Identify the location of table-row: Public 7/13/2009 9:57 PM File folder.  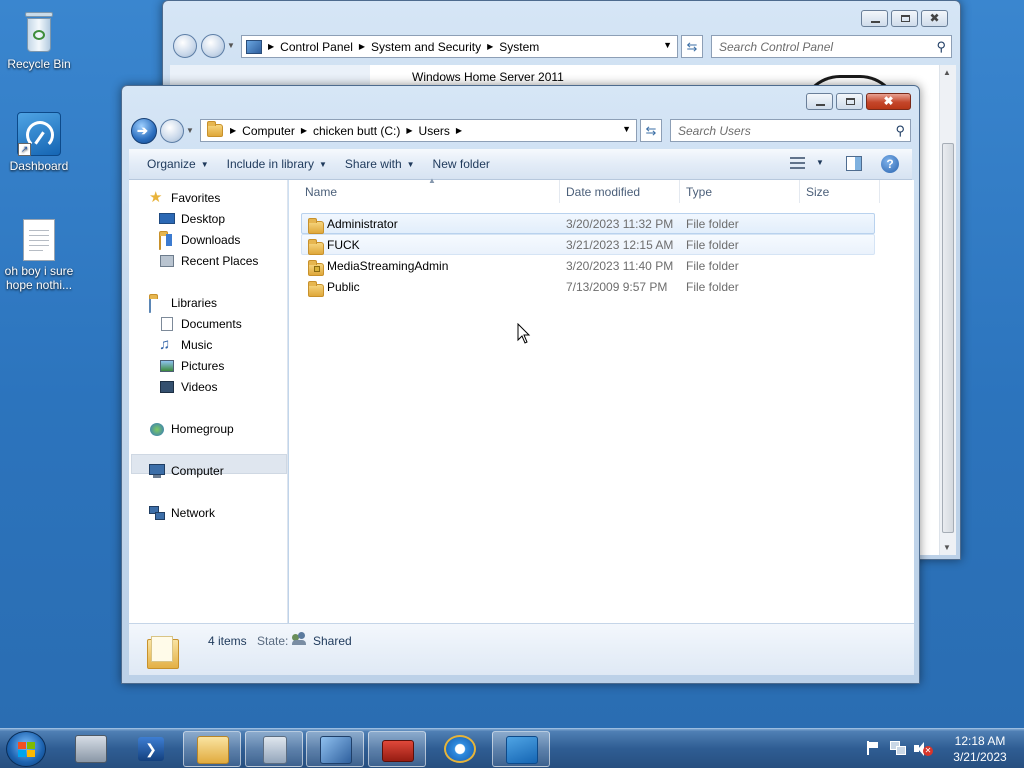
(588, 286).